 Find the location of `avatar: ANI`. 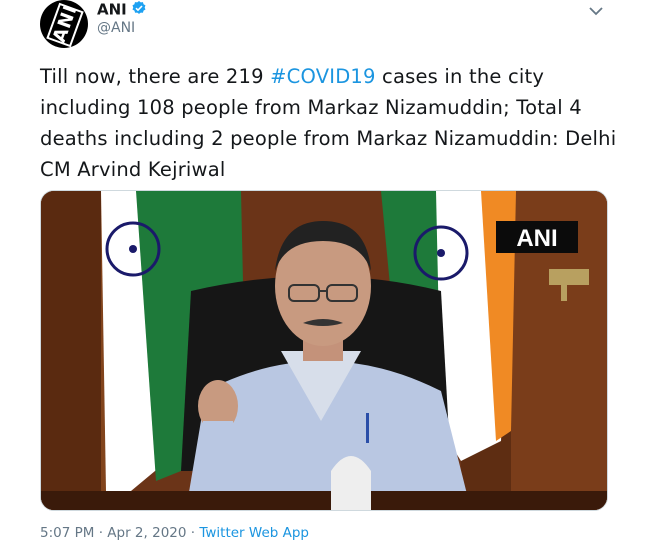

avatar: ANI is located at coordinates (64, 24).